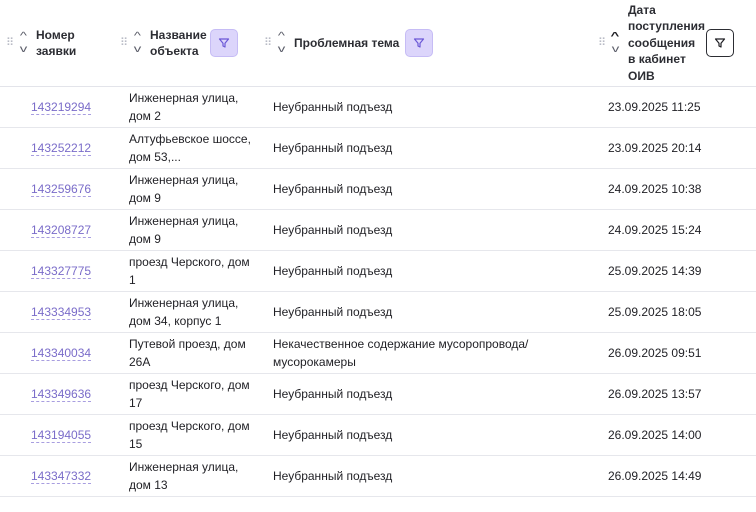 The height and width of the screenshot is (512, 756). Describe the element at coordinates (655, 148) in the screenshot. I see `received-date: 23.09.2025 20:14` at that location.